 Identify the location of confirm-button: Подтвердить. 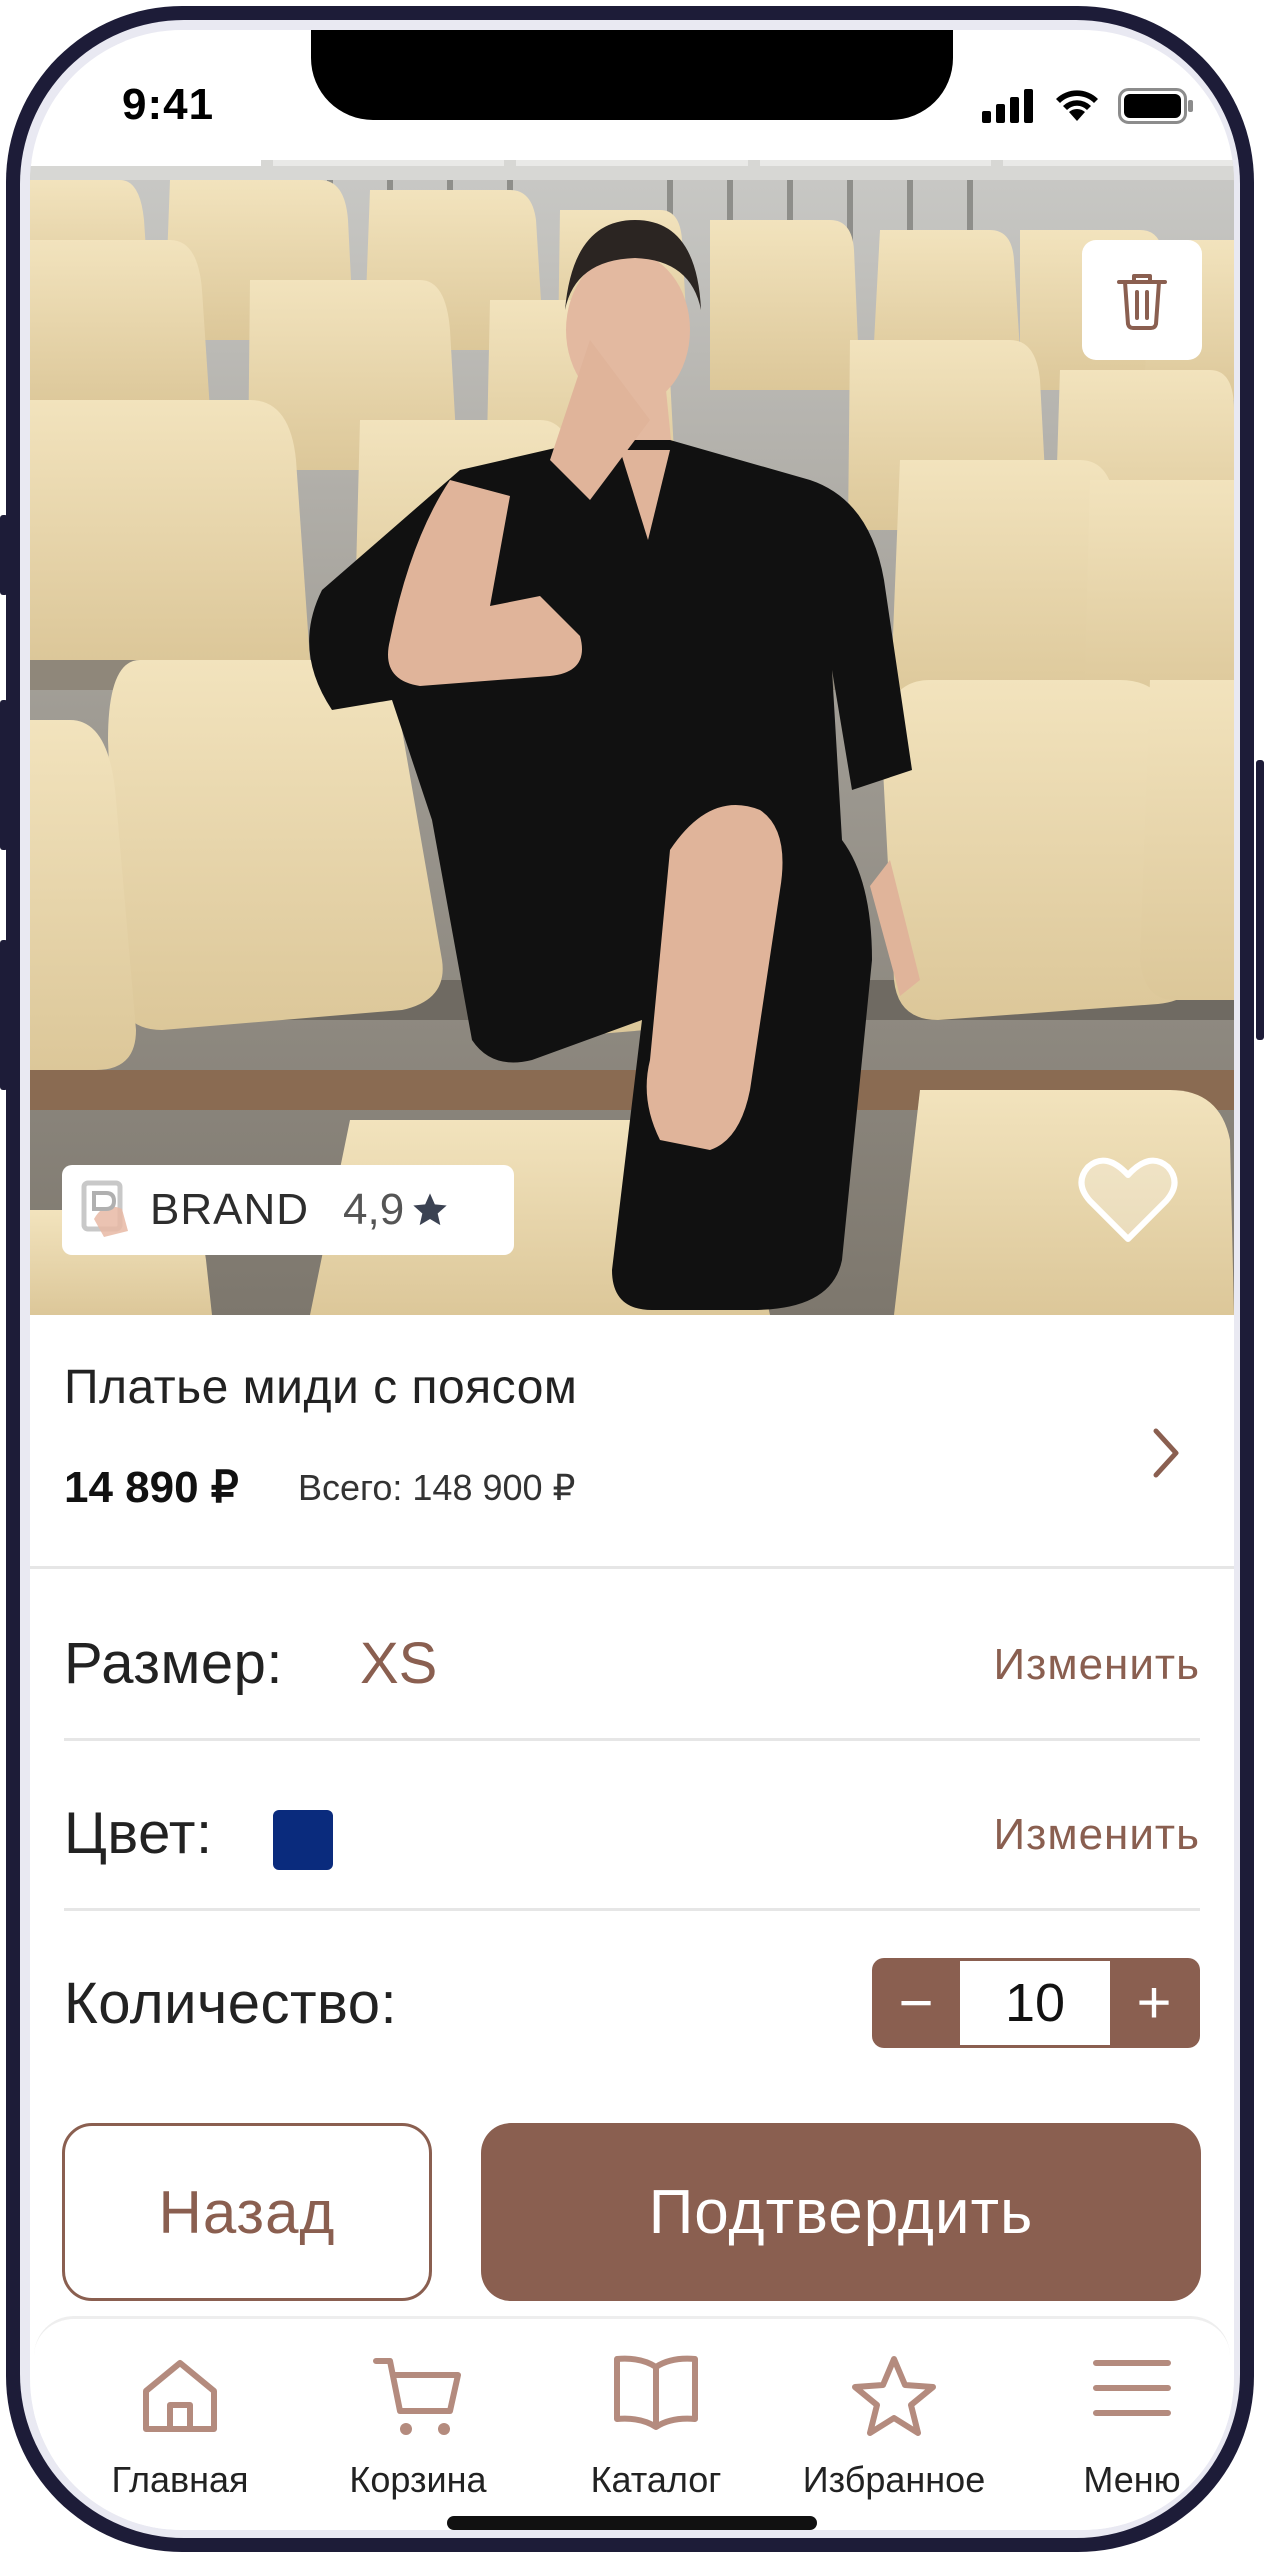
(841, 2212).